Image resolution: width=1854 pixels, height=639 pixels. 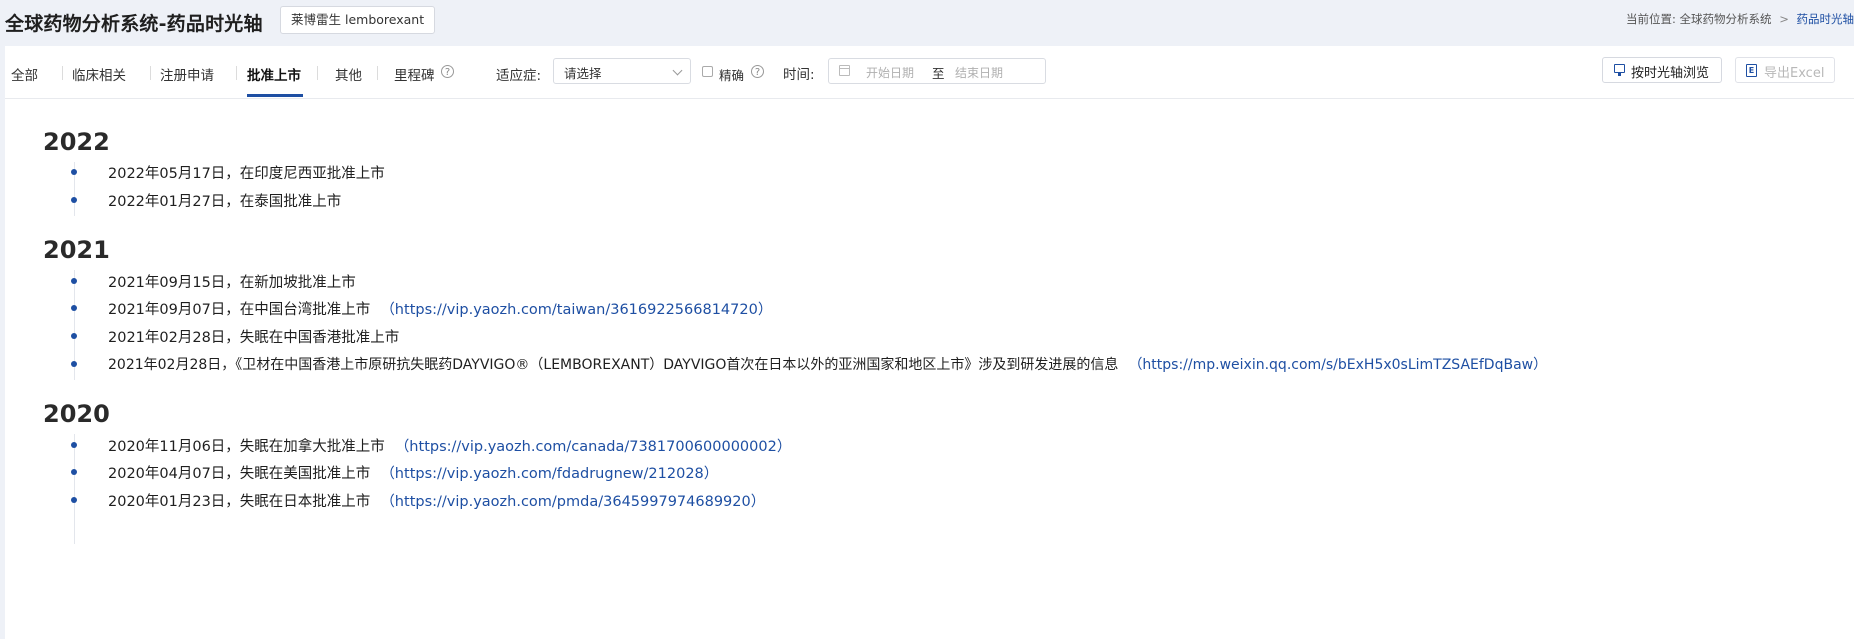 What do you see at coordinates (414, 74) in the screenshot?
I see `tab-milestone: 里程碑` at bounding box center [414, 74].